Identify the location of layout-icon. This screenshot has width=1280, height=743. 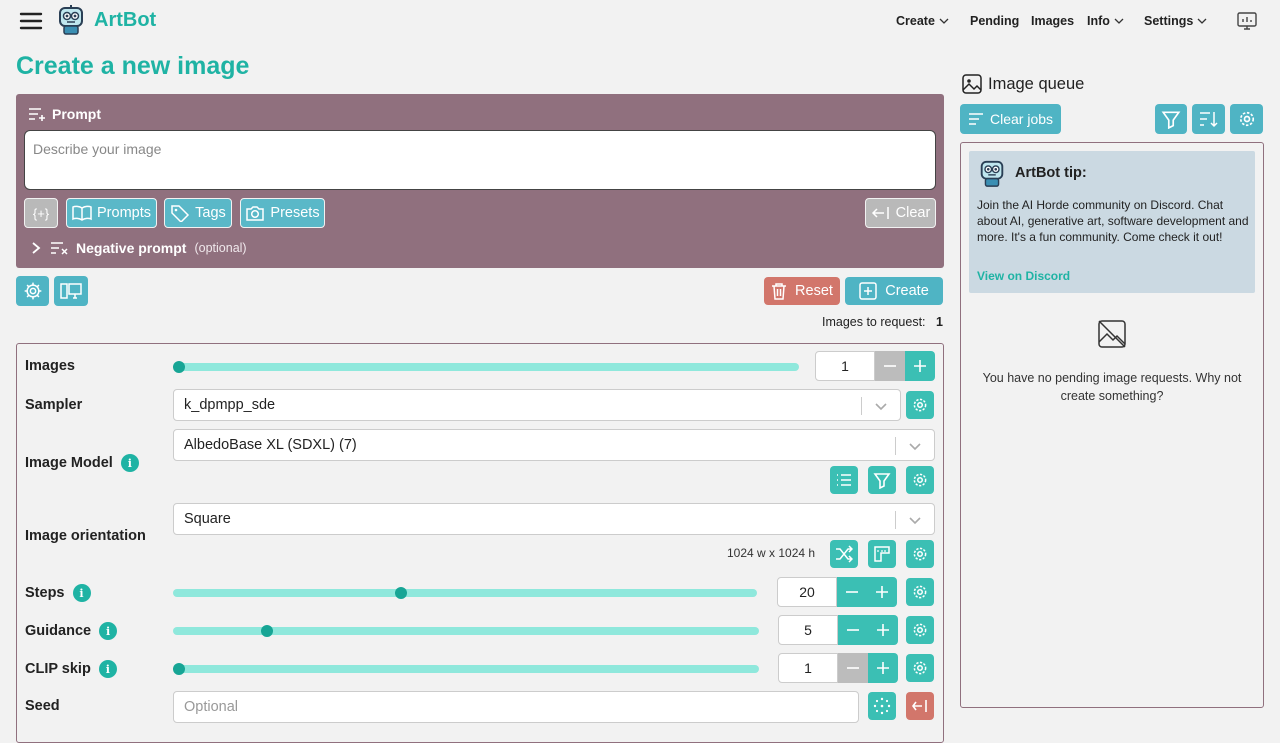
(71, 291).